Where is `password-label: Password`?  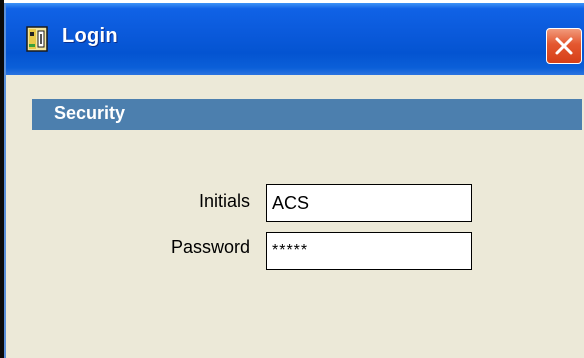
password-label: Password is located at coordinates (210, 247).